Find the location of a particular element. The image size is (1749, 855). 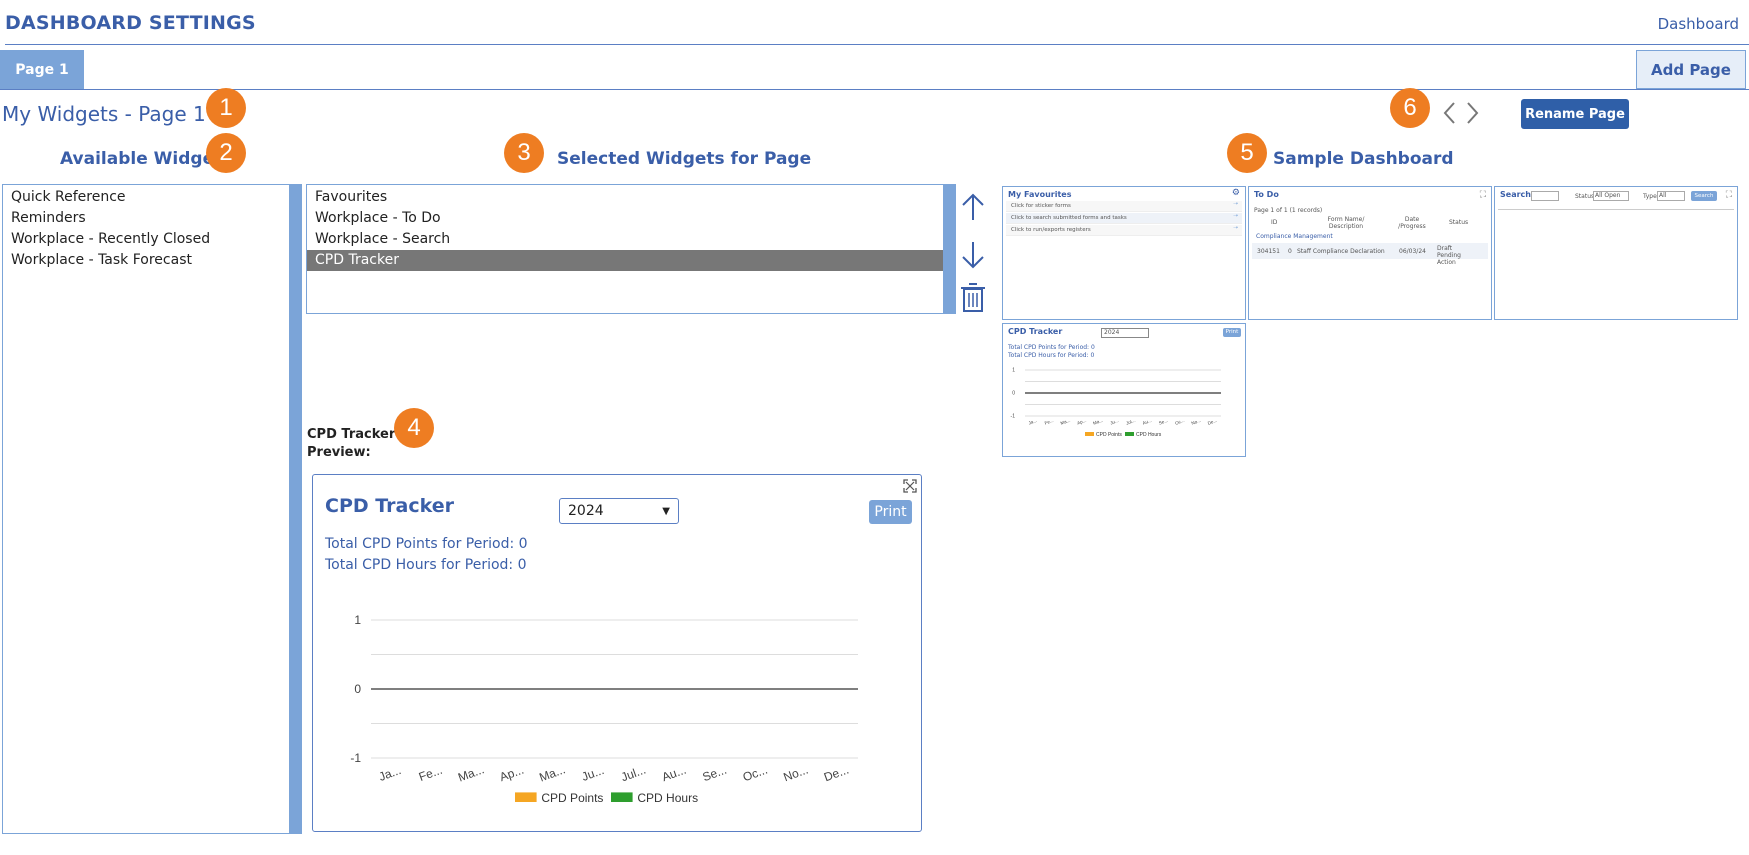

move-down-icon is located at coordinates (973, 255).